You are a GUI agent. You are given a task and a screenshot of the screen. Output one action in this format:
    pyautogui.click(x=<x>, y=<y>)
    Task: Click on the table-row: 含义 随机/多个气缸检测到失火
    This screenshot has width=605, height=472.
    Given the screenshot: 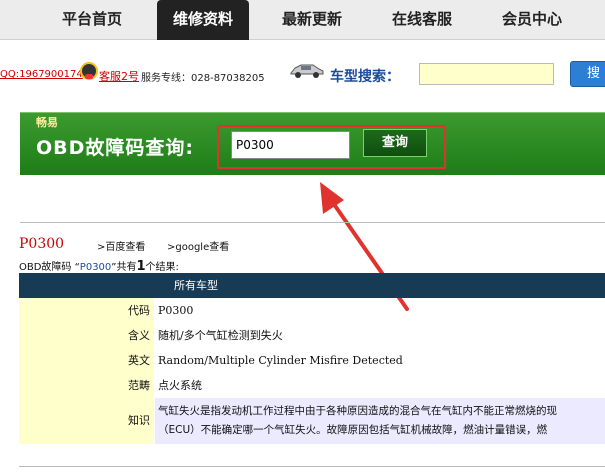 What is the action you would take?
    pyautogui.click(x=312, y=335)
    